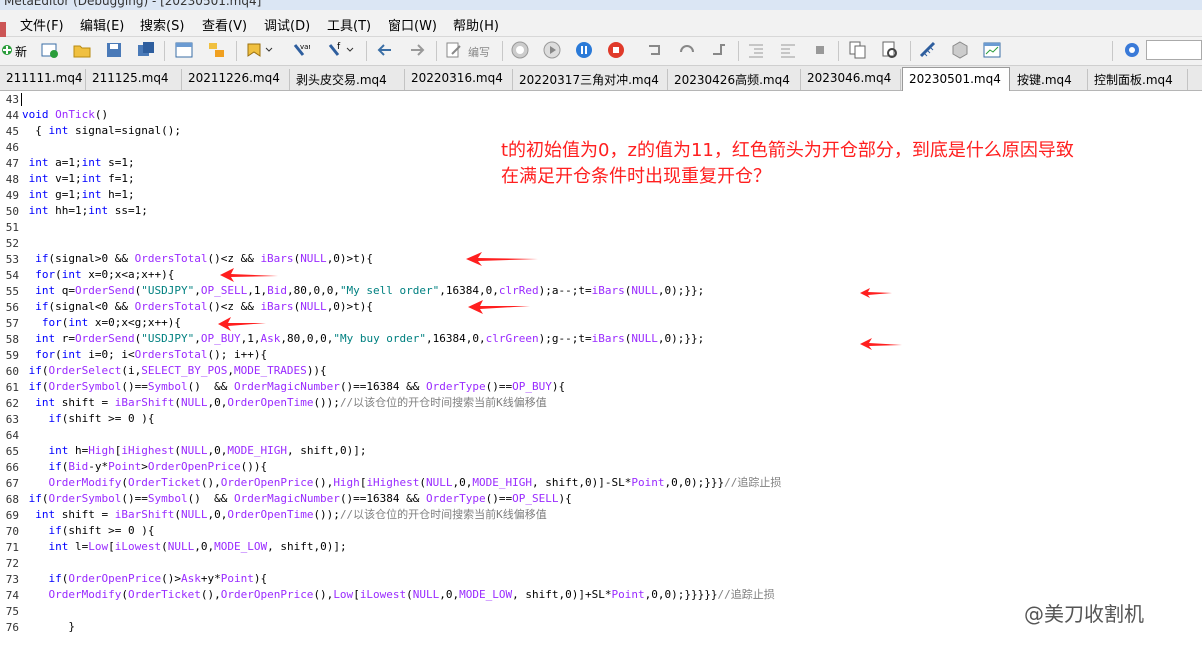 This screenshot has width=1202, height=653. Describe the element at coordinates (78, 195) in the screenshot. I see `code-line: int g=1;int h=1;` at that location.